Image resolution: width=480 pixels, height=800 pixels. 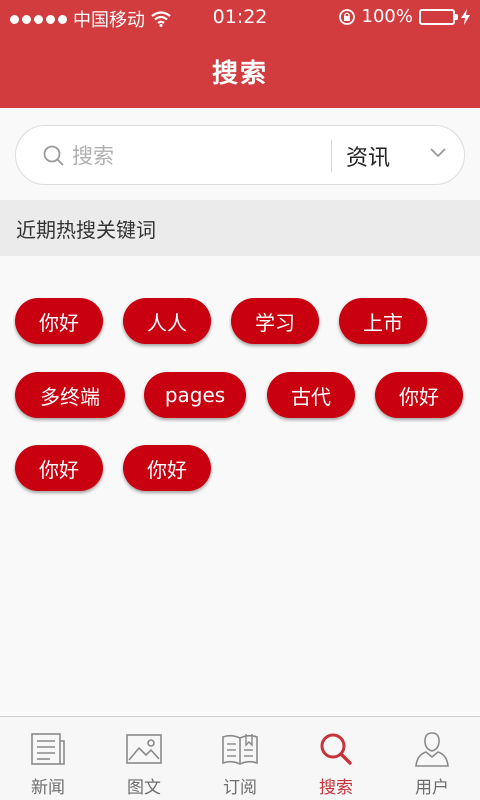 What do you see at coordinates (240, 17) in the screenshot?
I see `status-bar: 中国移动 01:22 100%` at bounding box center [240, 17].